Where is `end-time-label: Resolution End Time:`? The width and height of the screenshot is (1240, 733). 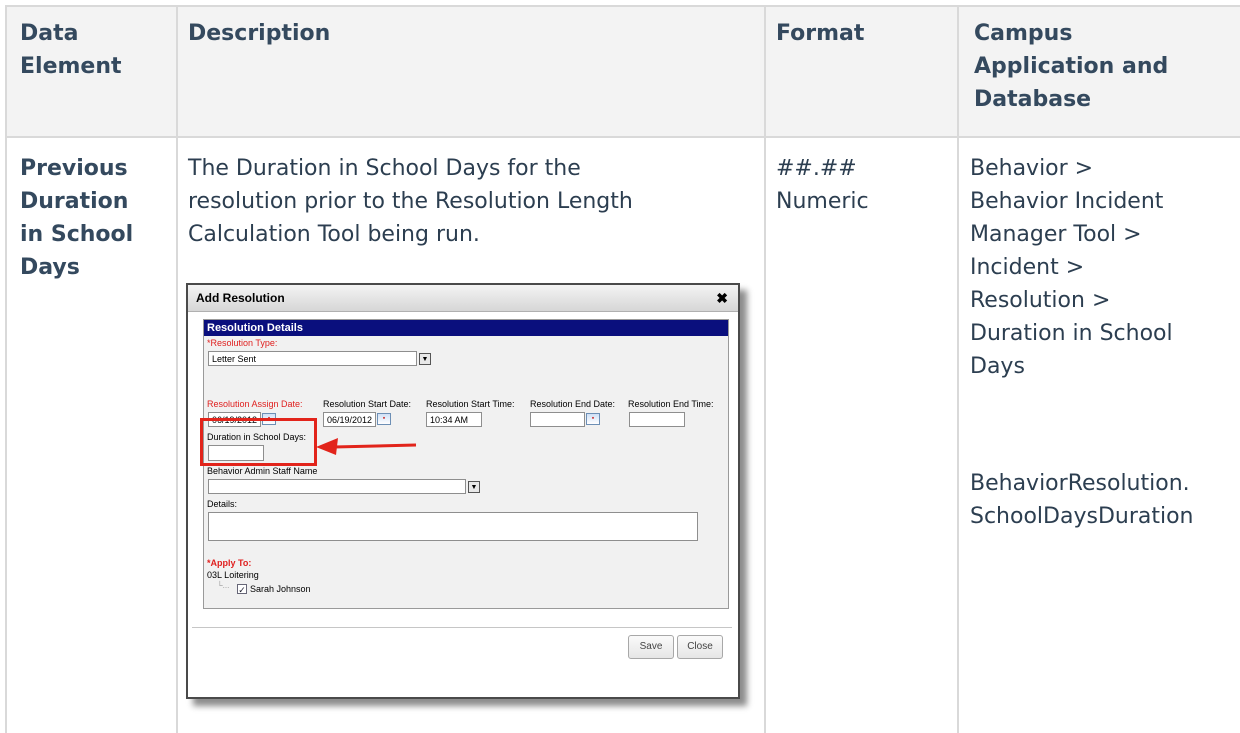 end-time-label: Resolution End Time: is located at coordinates (671, 404).